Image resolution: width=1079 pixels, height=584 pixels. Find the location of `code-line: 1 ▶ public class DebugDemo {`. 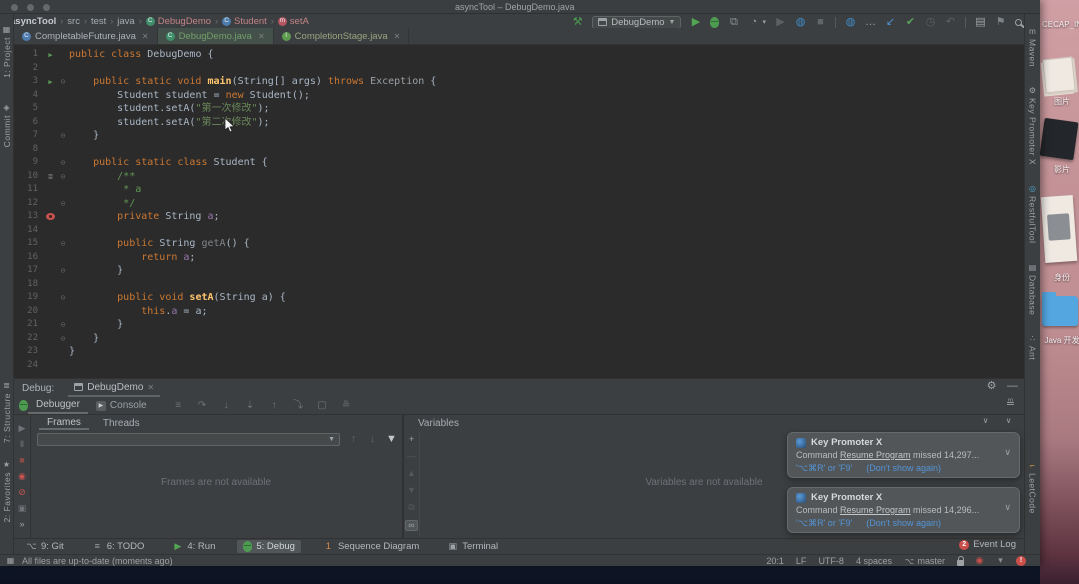

code-line: 1 ▶ public class DebugDemo { is located at coordinates (519, 55).